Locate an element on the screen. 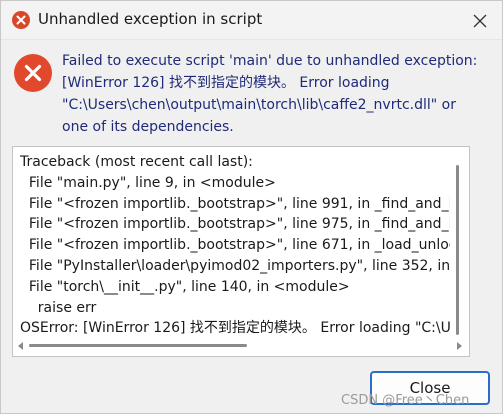 The height and width of the screenshot is (414, 503). scroll-left-arrow-icon is located at coordinates (20, 346).